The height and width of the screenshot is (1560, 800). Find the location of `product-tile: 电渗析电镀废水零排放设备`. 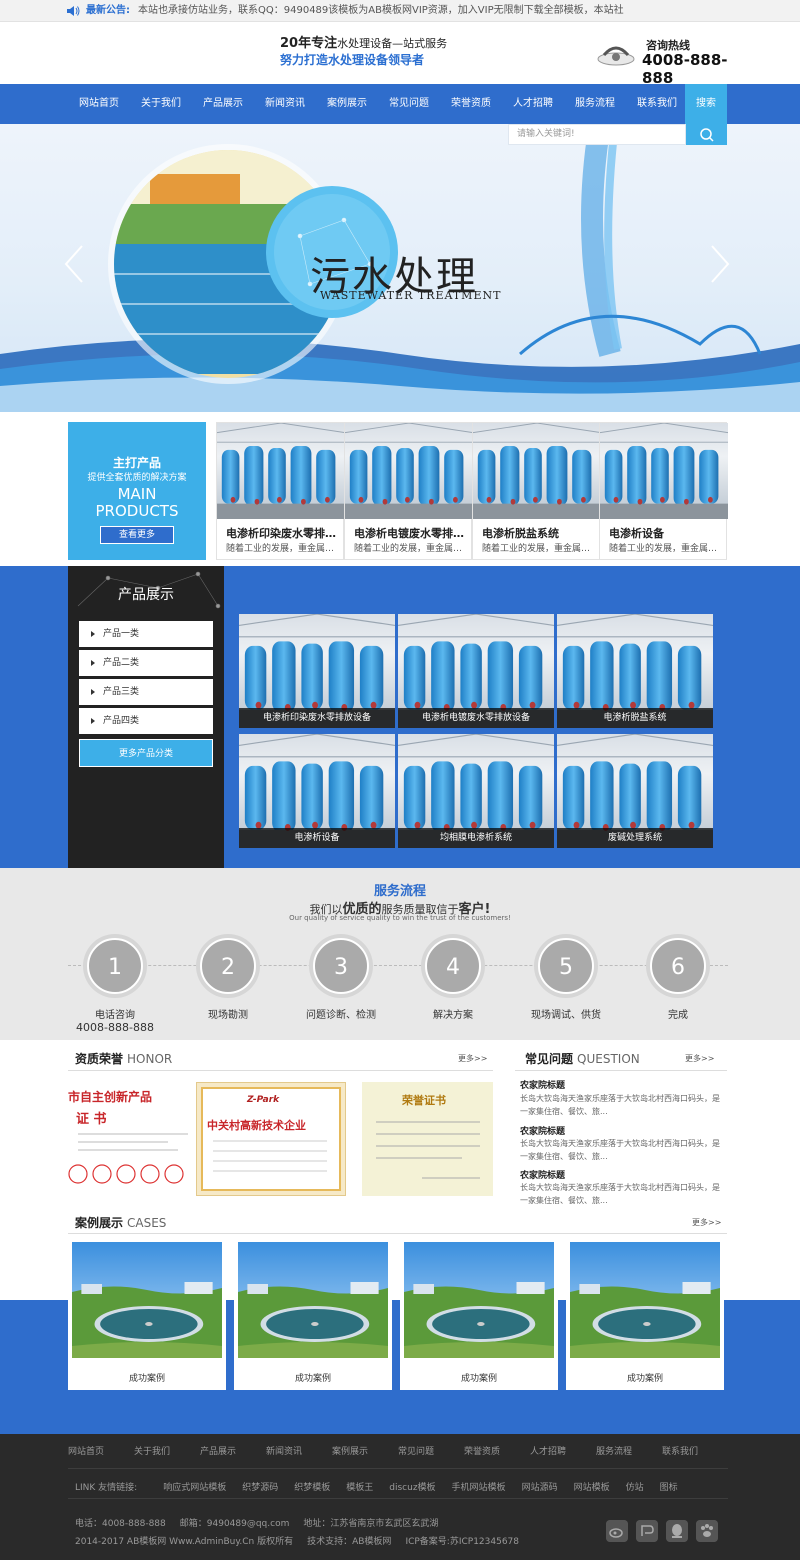

product-tile: 电渗析电镀废水零排放设备 is located at coordinates (476, 671).